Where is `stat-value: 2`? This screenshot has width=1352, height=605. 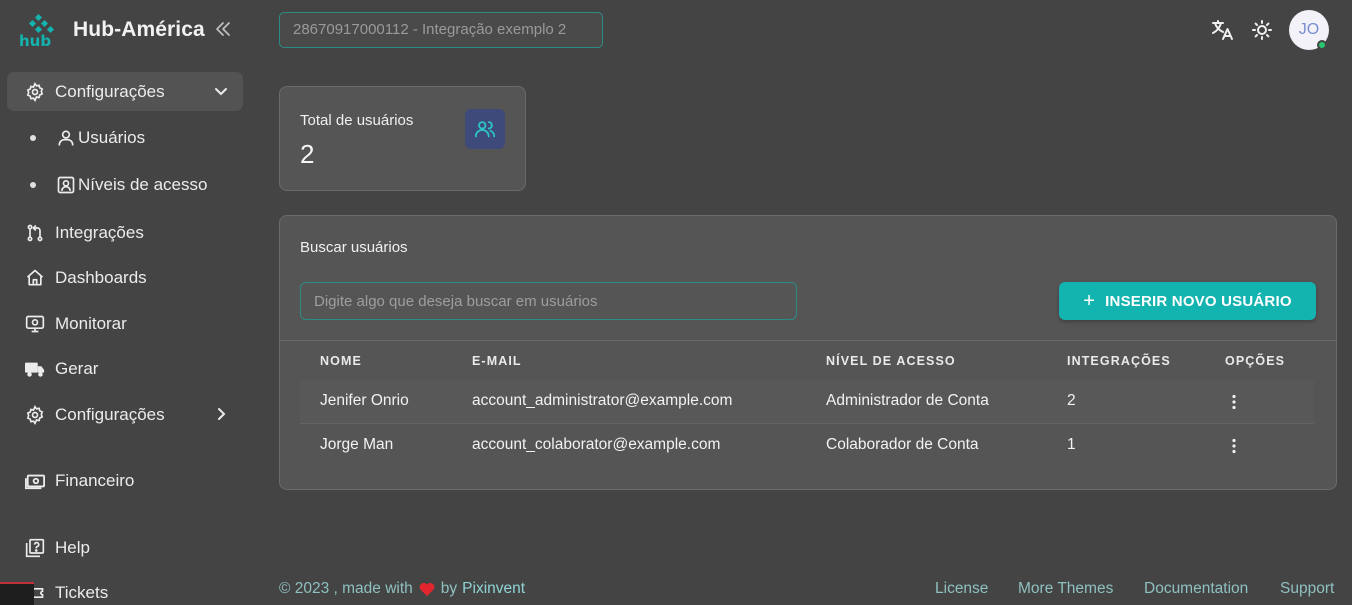 stat-value: 2 is located at coordinates (307, 154).